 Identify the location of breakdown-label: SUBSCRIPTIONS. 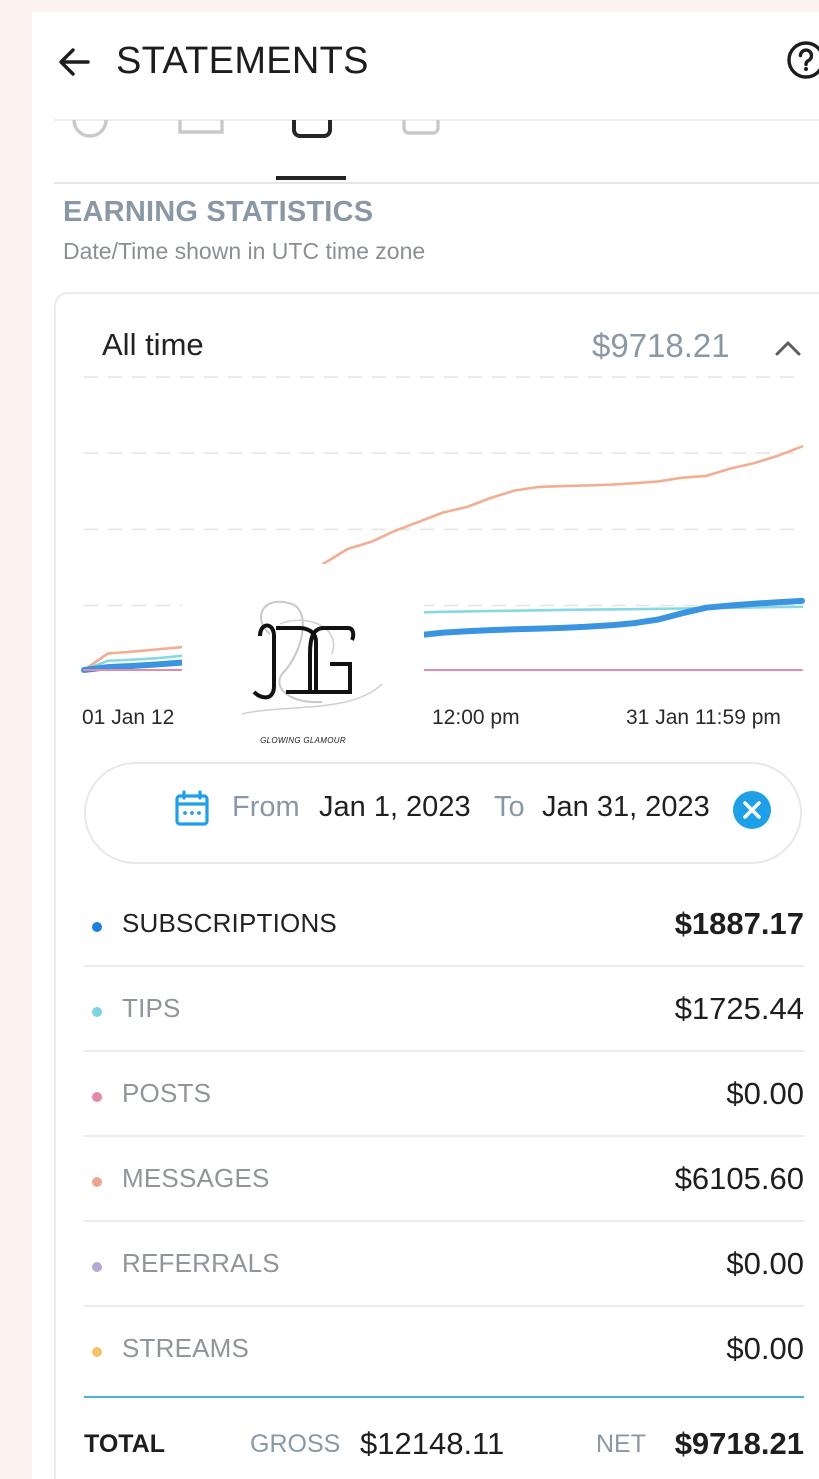
(229, 923).